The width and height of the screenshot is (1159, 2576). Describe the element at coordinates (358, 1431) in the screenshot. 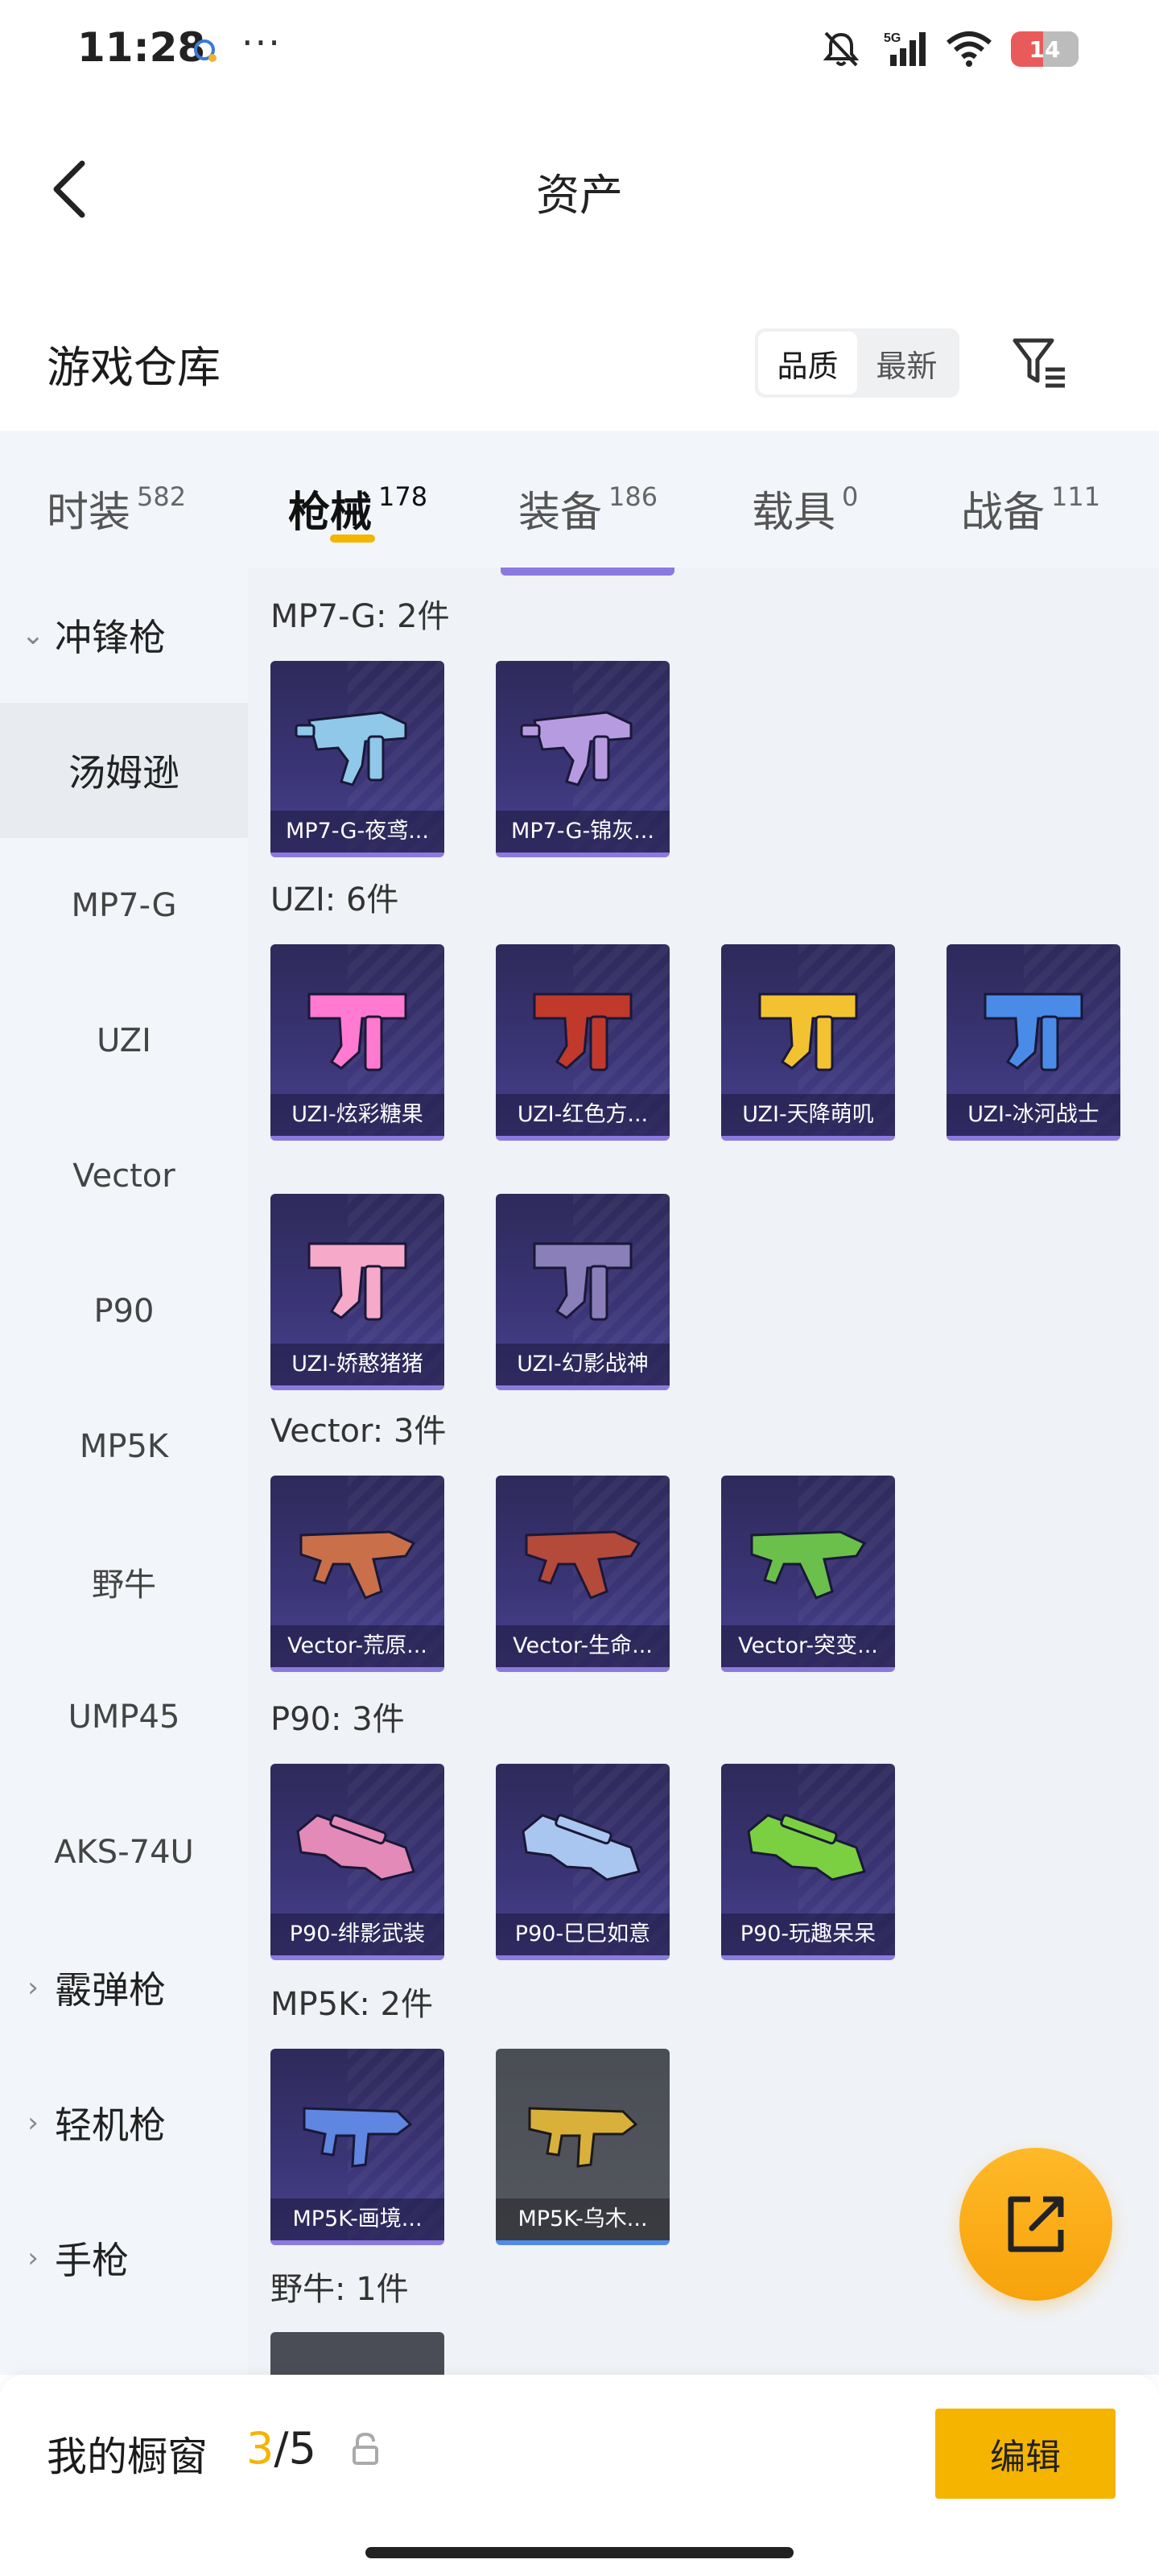

I see `group-title-vector: Vector: 3件` at that location.